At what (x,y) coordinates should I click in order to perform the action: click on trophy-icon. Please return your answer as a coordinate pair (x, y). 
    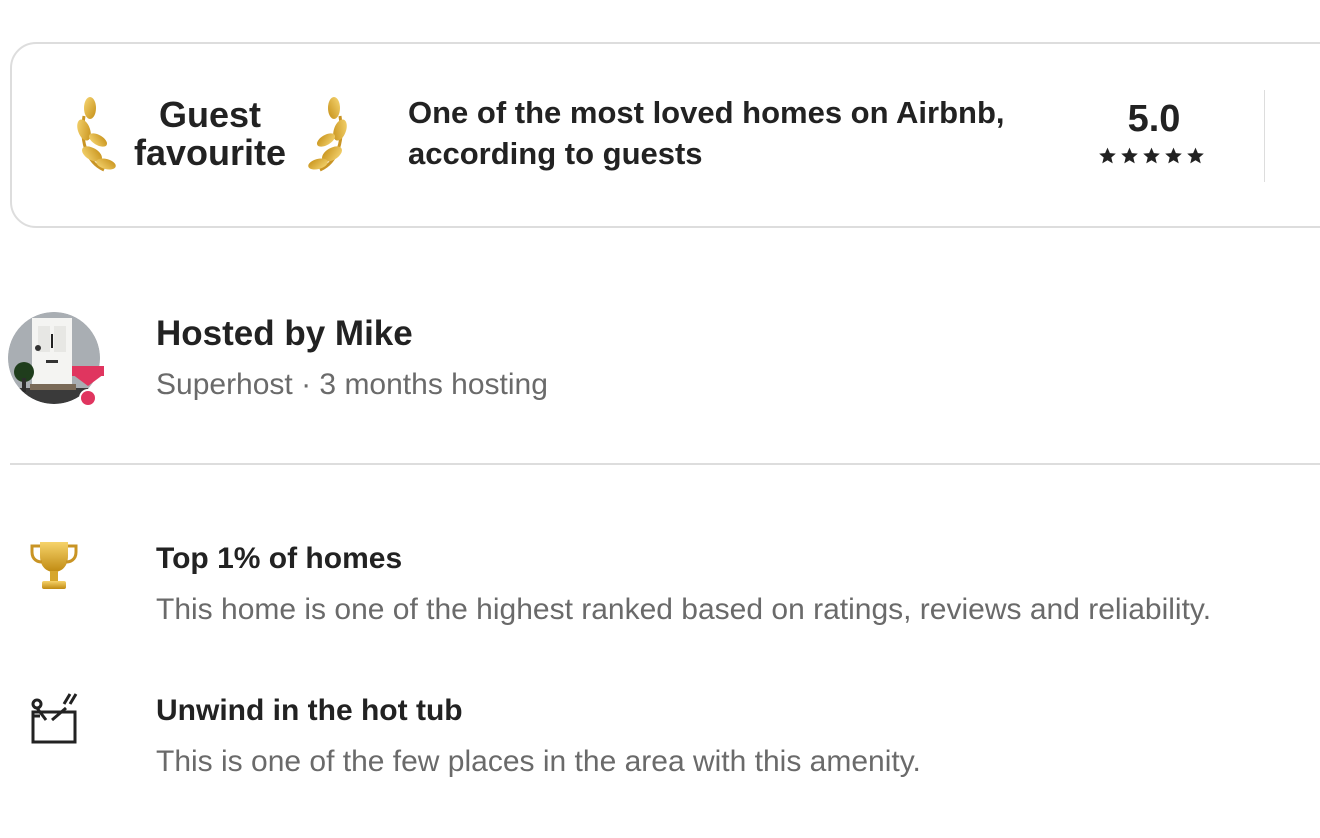
    Looking at the image, I should click on (54, 565).